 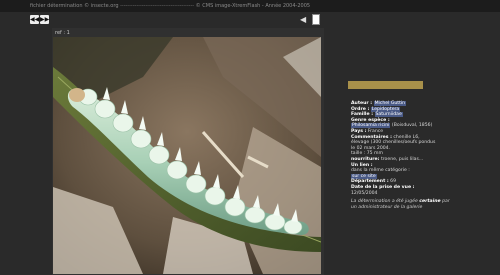 What do you see at coordinates (430, 202) in the screenshot?
I see `note-emphasis: certaine` at bounding box center [430, 202].